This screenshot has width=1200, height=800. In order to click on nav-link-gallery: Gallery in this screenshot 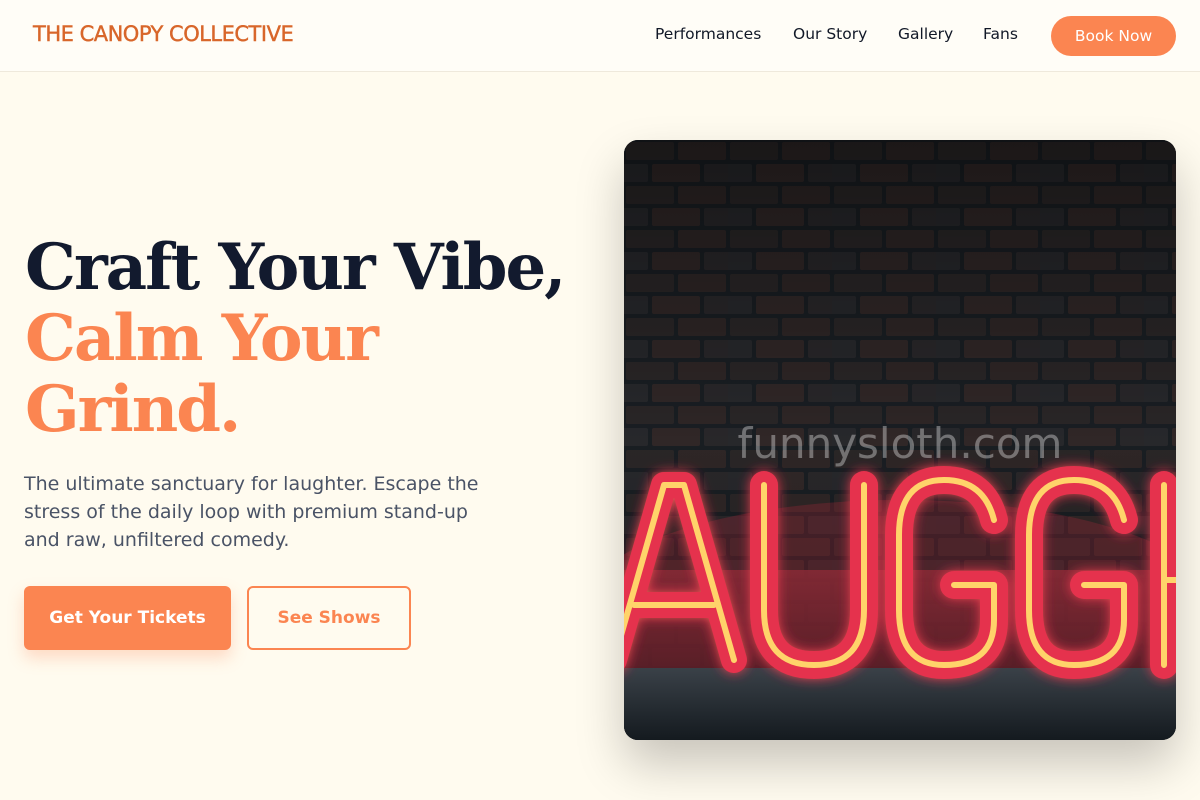, I will do `click(925, 34)`.